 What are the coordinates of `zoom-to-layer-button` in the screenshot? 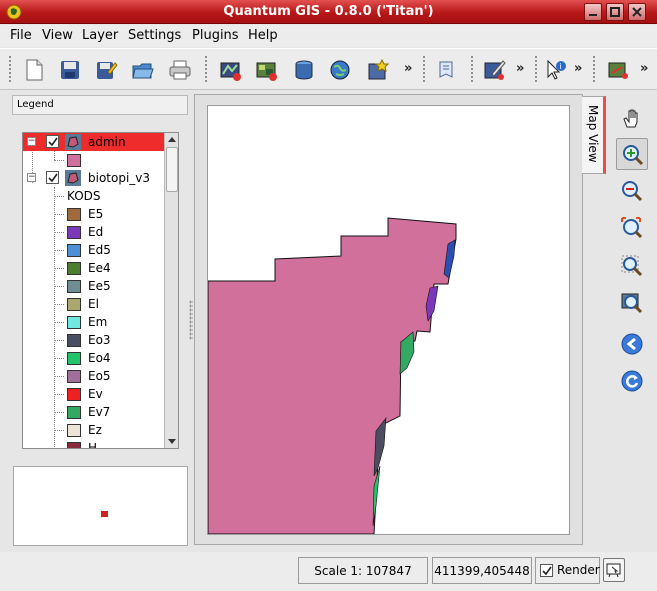 It's located at (632, 303).